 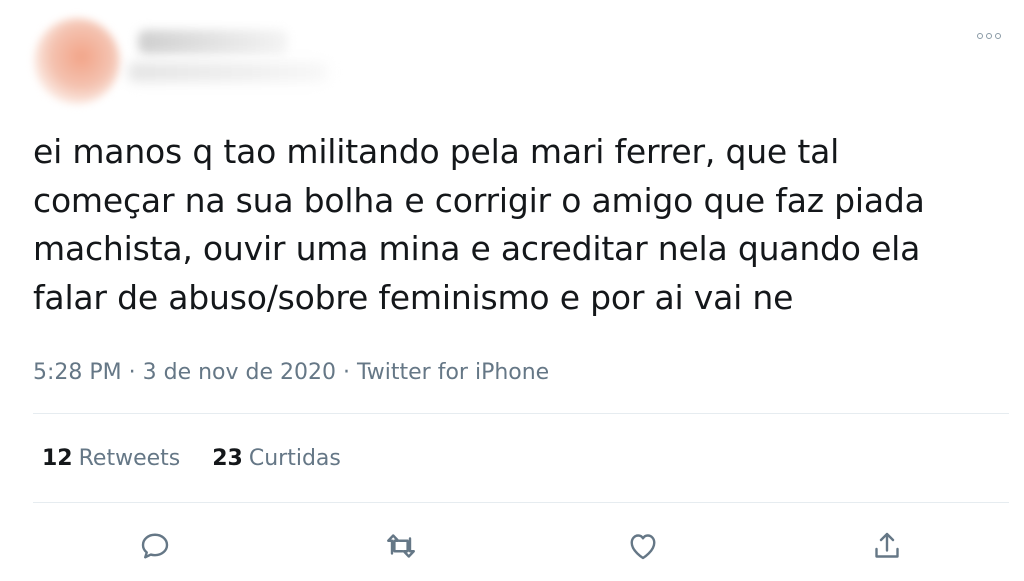 I want to click on heart-icon, so click(x=643, y=547).